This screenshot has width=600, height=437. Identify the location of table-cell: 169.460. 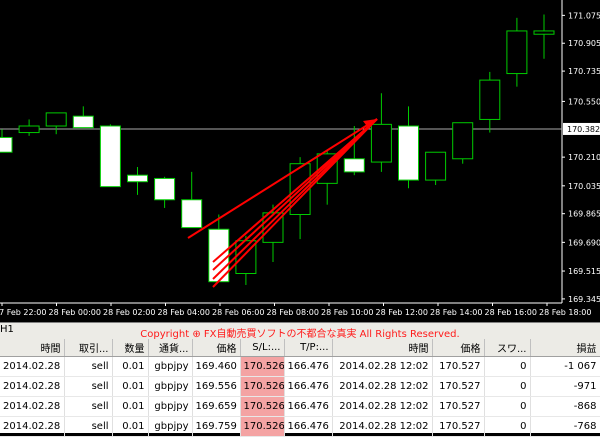
(216, 366).